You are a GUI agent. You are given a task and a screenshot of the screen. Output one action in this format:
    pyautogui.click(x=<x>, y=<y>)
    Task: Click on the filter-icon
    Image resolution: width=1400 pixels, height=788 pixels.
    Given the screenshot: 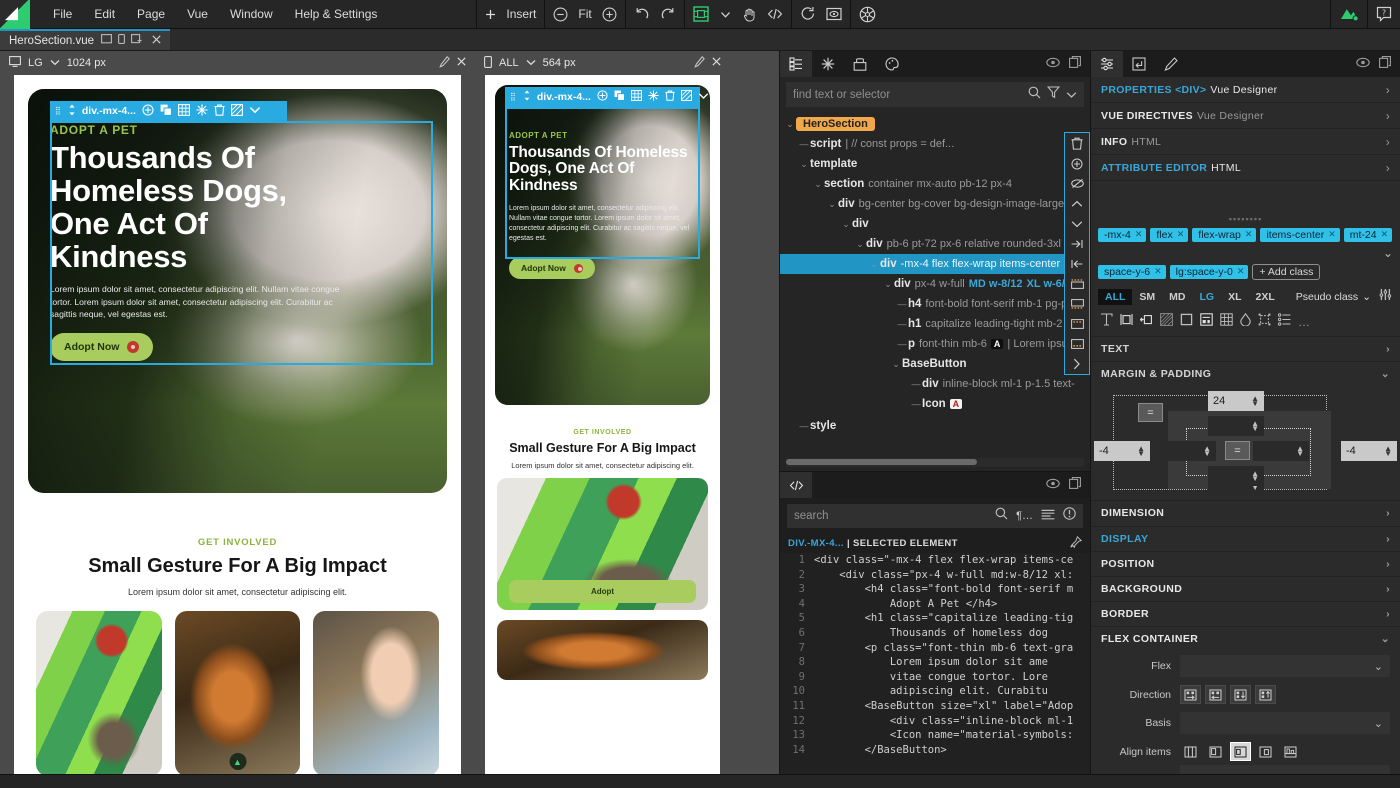 What is the action you would take?
    pyautogui.click(x=1053, y=94)
    